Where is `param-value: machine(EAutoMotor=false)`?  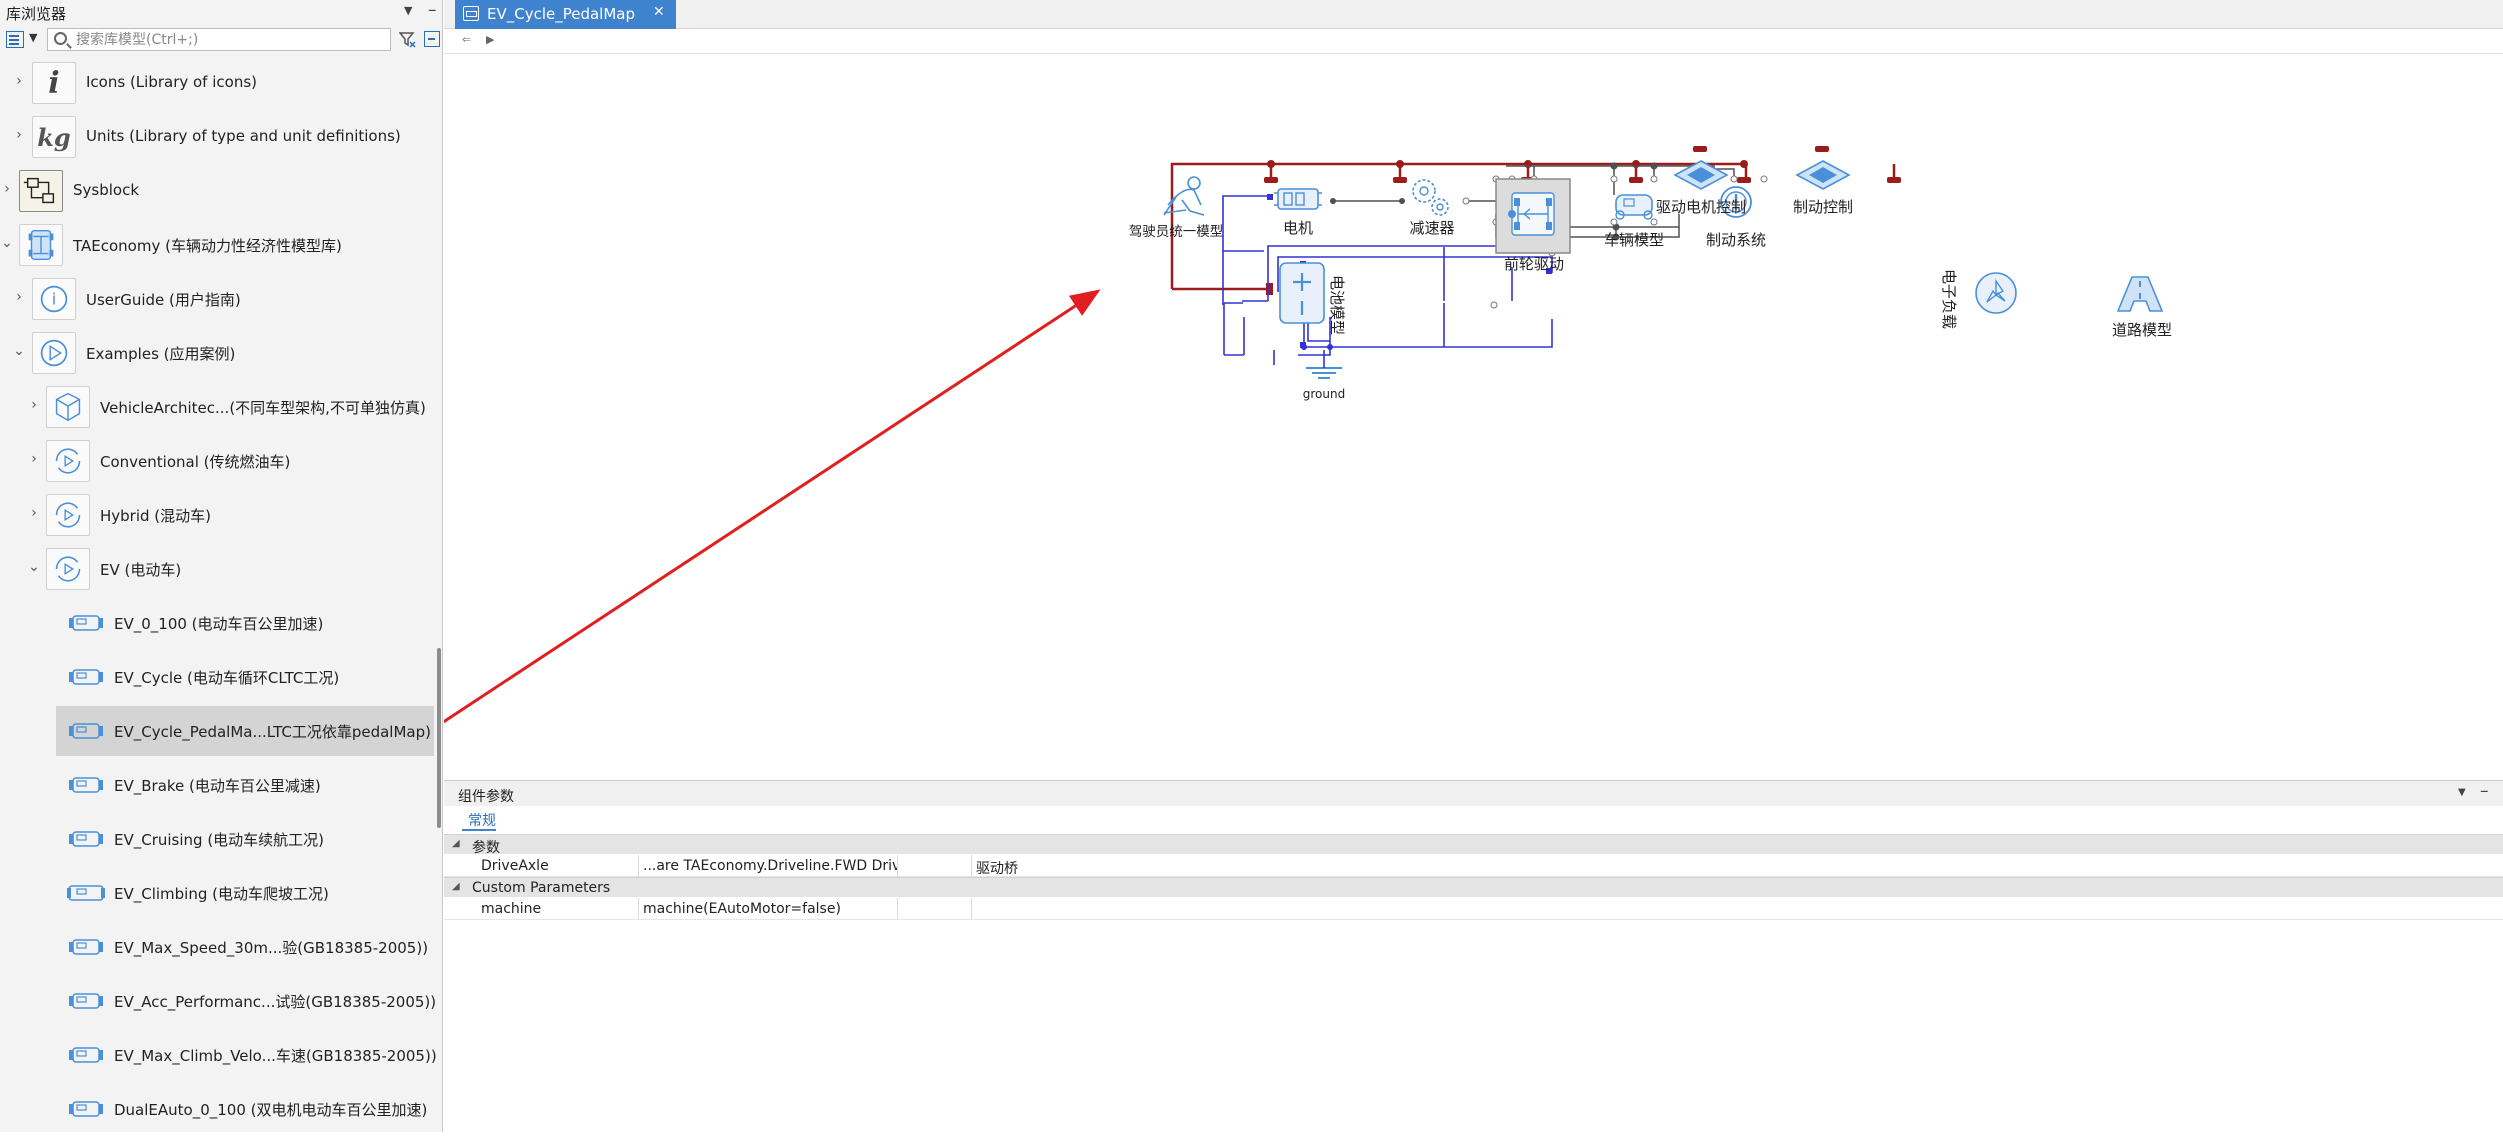 param-value: machine(EAutoMotor=false) is located at coordinates (768, 909).